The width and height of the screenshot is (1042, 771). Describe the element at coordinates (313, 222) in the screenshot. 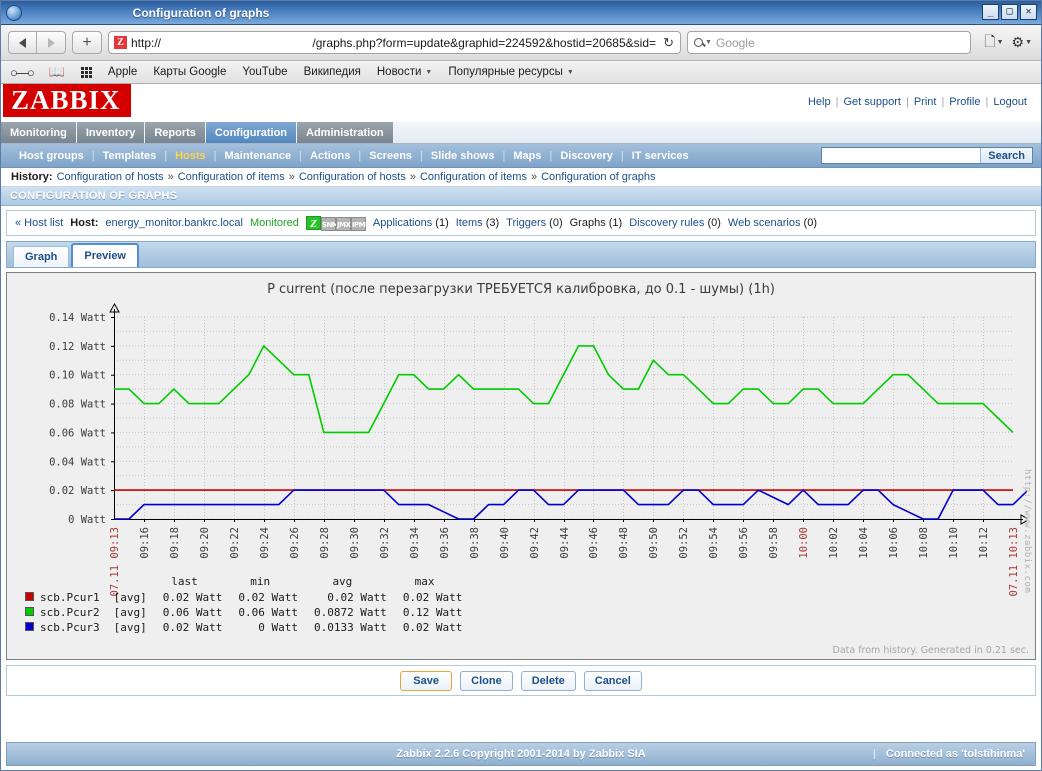

I see `zabbix-agent-icon: Z` at that location.